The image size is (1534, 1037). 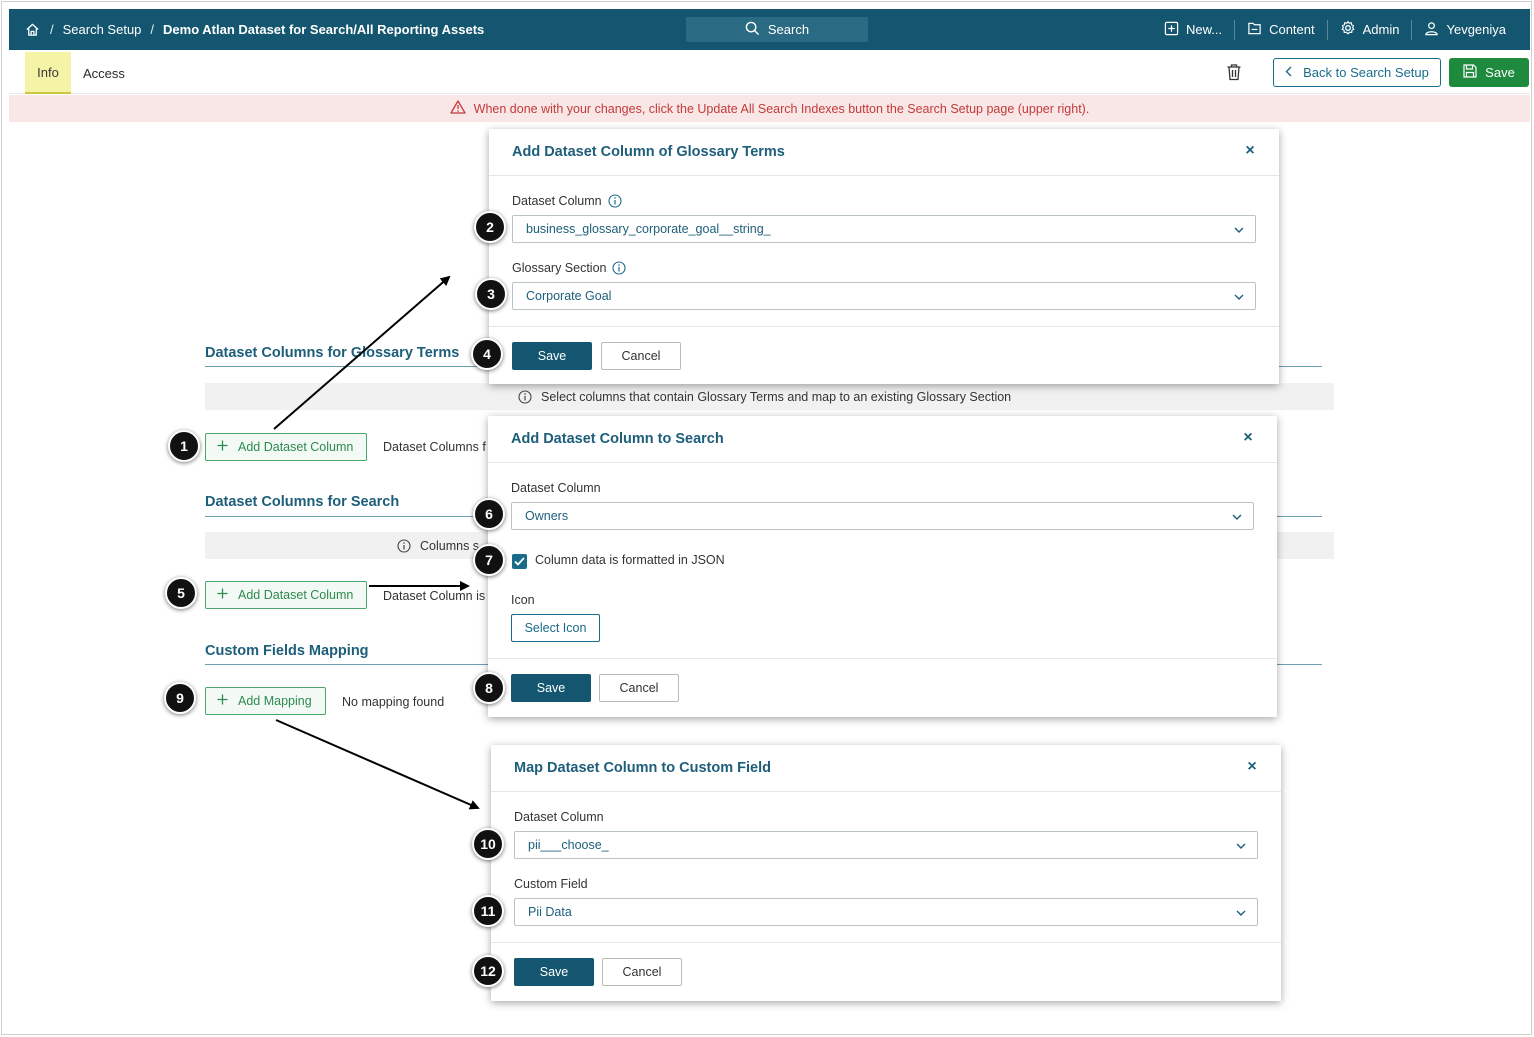 I want to click on search-columns-status: Dataset Column is, so click(x=434, y=596).